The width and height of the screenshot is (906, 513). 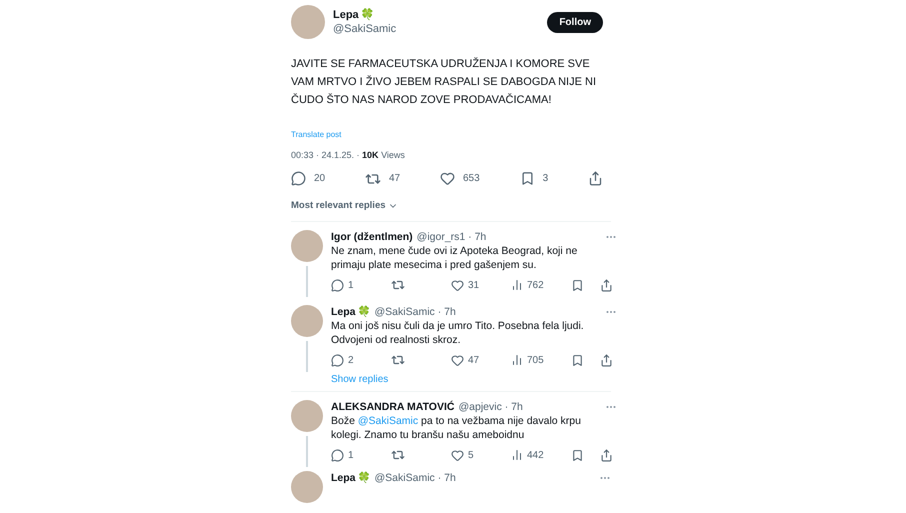 What do you see at coordinates (392, 407) in the screenshot?
I see `author-name: ALEKSANDRA MATOVIĆ` at bounding box center [392, 407].